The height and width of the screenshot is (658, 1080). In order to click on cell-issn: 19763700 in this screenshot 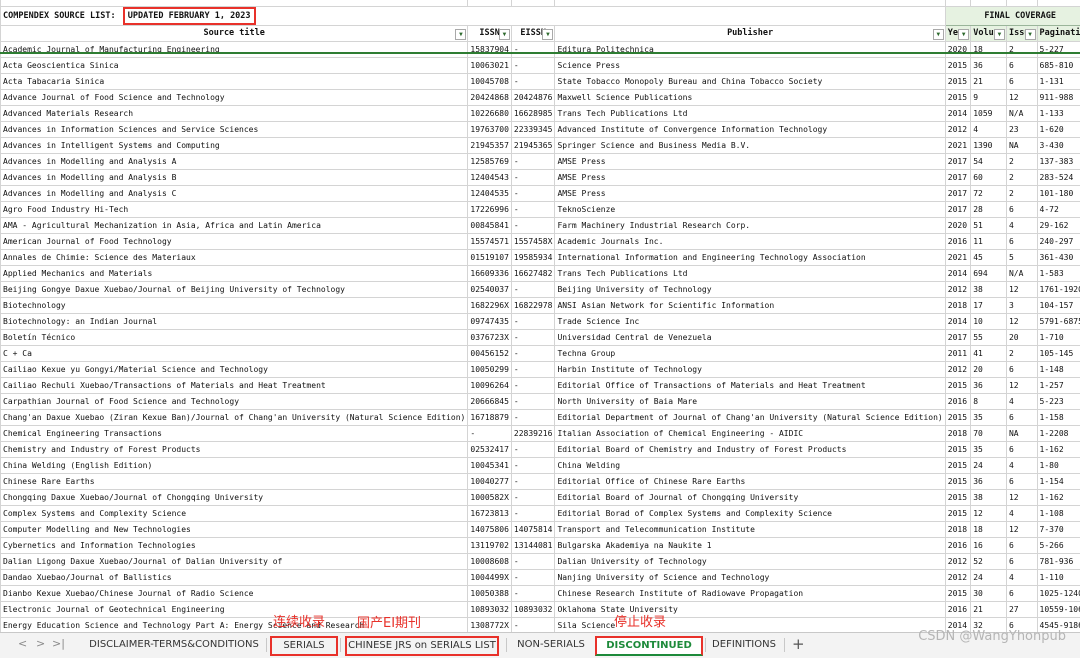, I will do `click(490, 130)`.